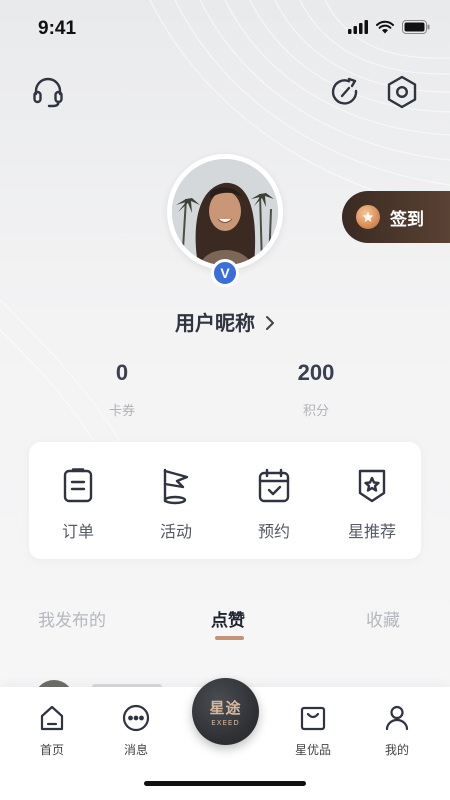 The image size is (450, 800). I want to click on quick-actions-card: 订单 活动 预约 星推荐, so click(225, 500).